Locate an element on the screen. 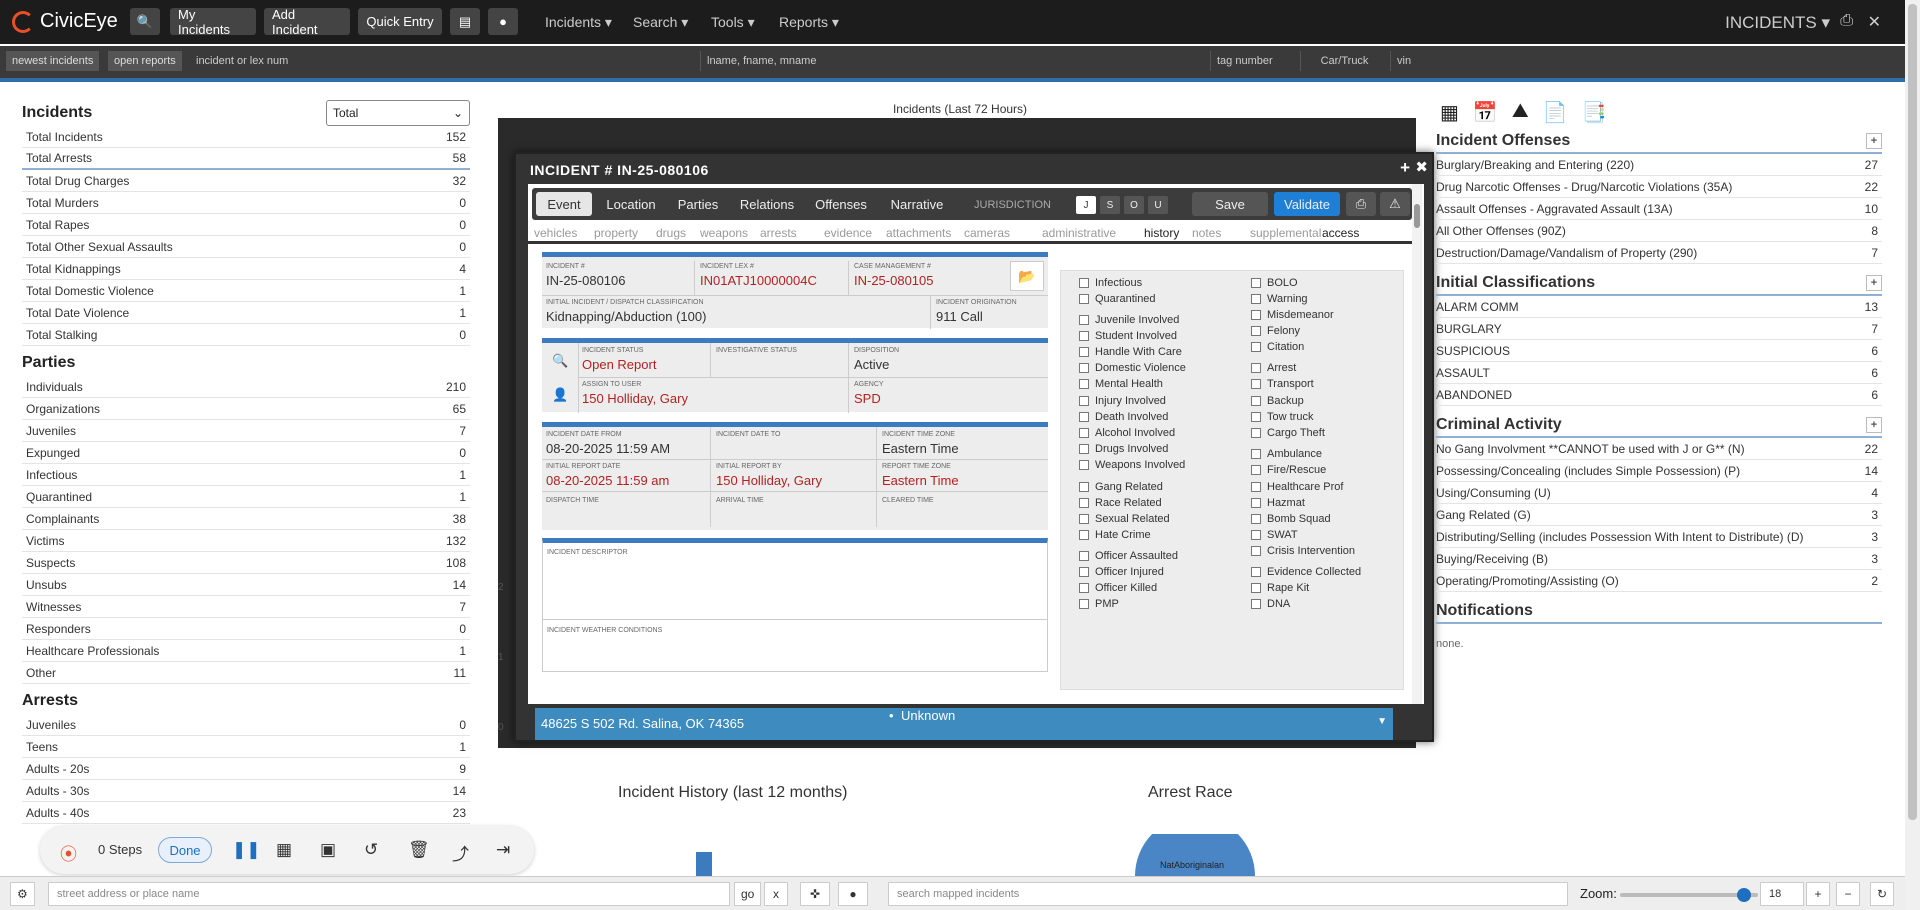 The image size is (1920, 910). stat-row: Total Drug Charges 32 is located at coordinates (246, 181).